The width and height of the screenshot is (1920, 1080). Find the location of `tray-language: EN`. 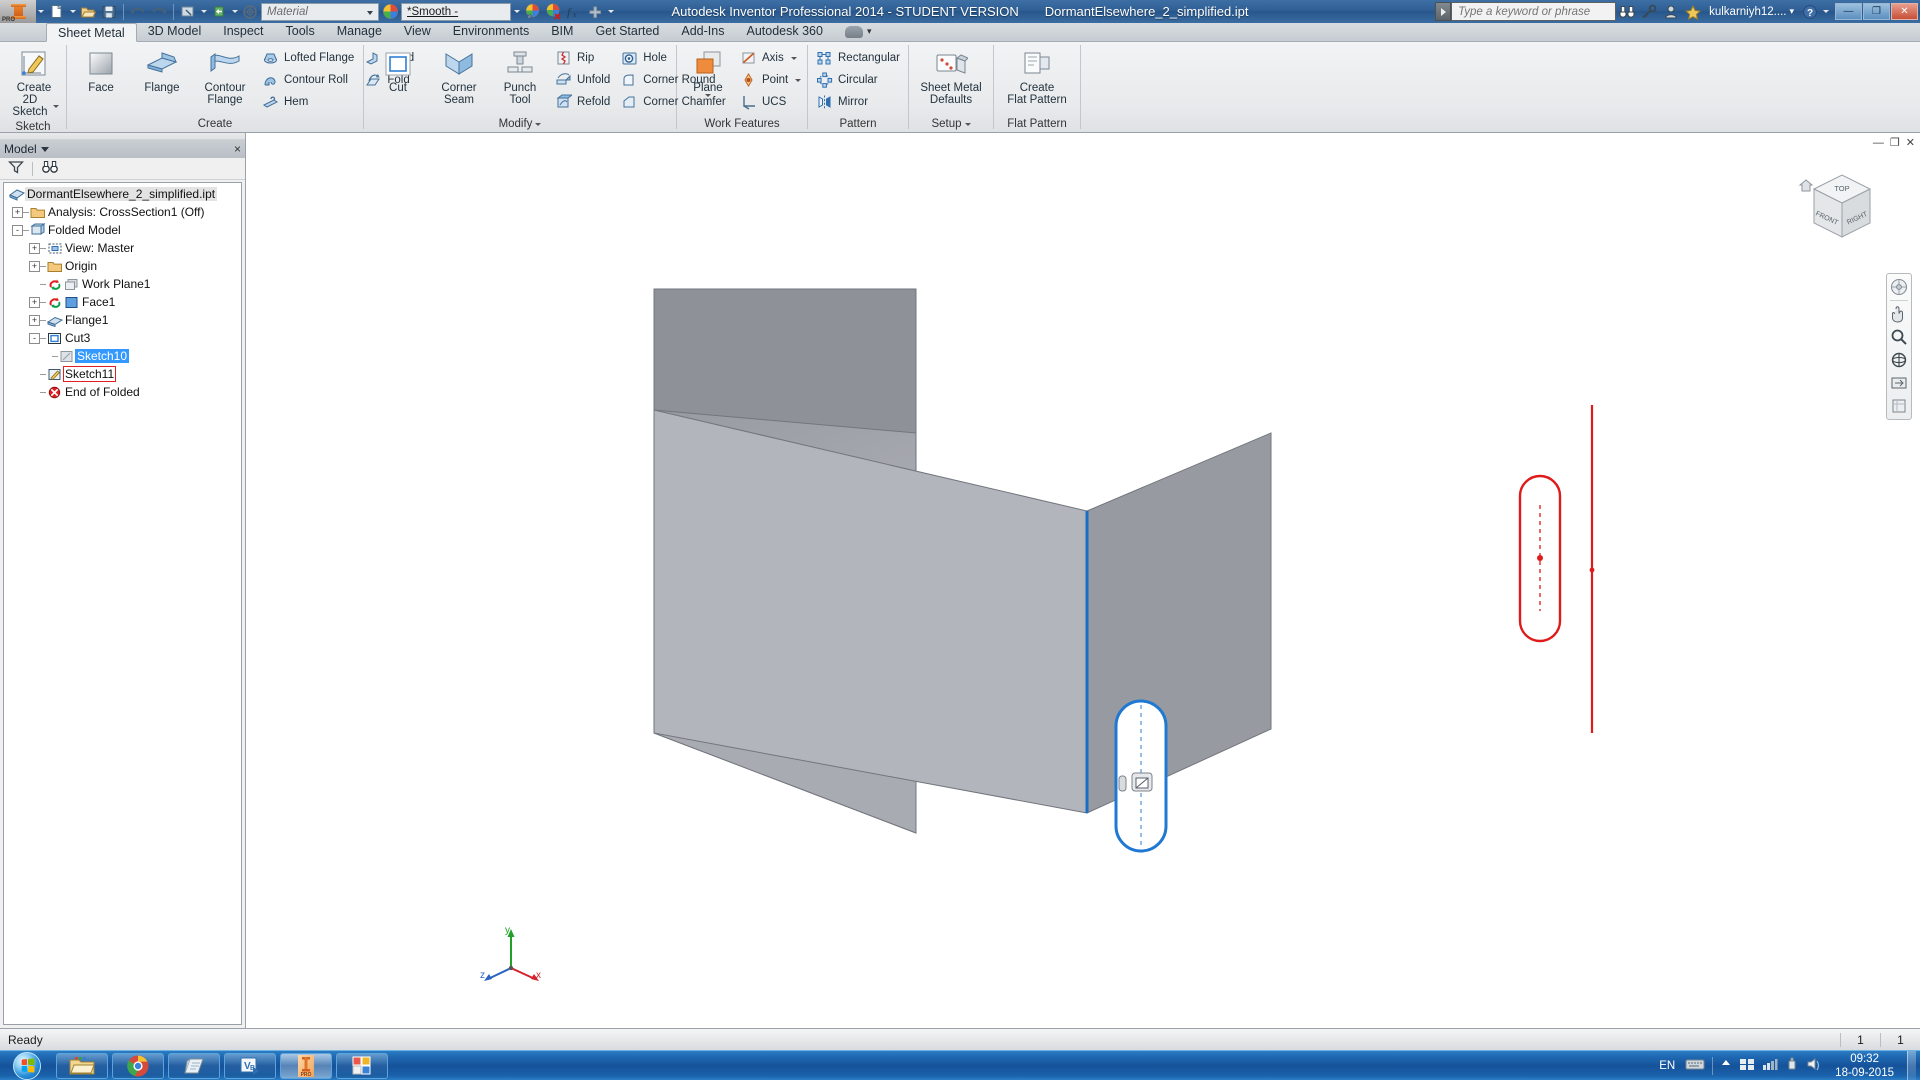

tray-language: EN is located at coordinates (1667, 1066).